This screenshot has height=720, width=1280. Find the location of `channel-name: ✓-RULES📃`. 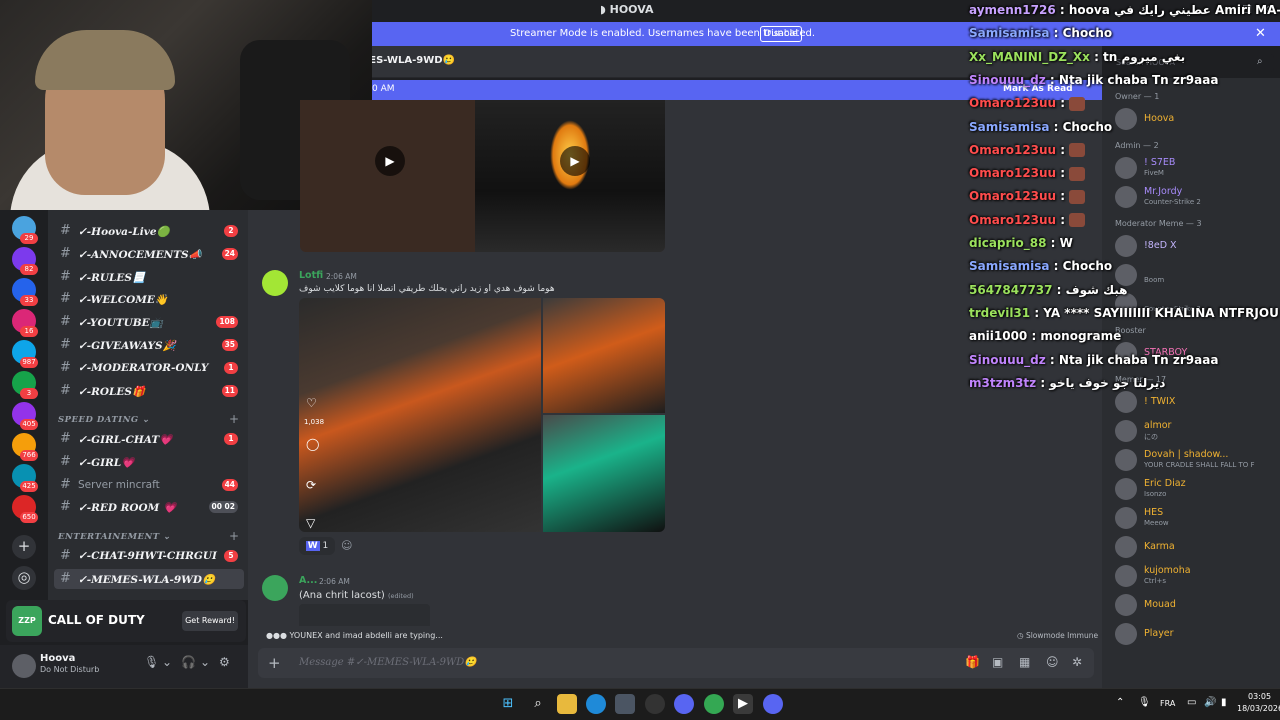

channel-name: ✓-RULES📃 is located at coordinates (112, 277).